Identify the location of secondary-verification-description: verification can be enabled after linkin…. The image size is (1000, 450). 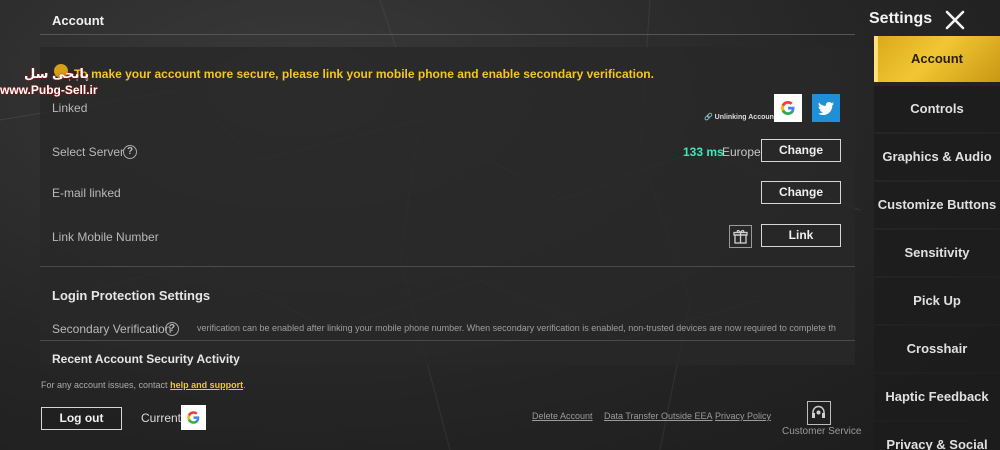
(516, 328).